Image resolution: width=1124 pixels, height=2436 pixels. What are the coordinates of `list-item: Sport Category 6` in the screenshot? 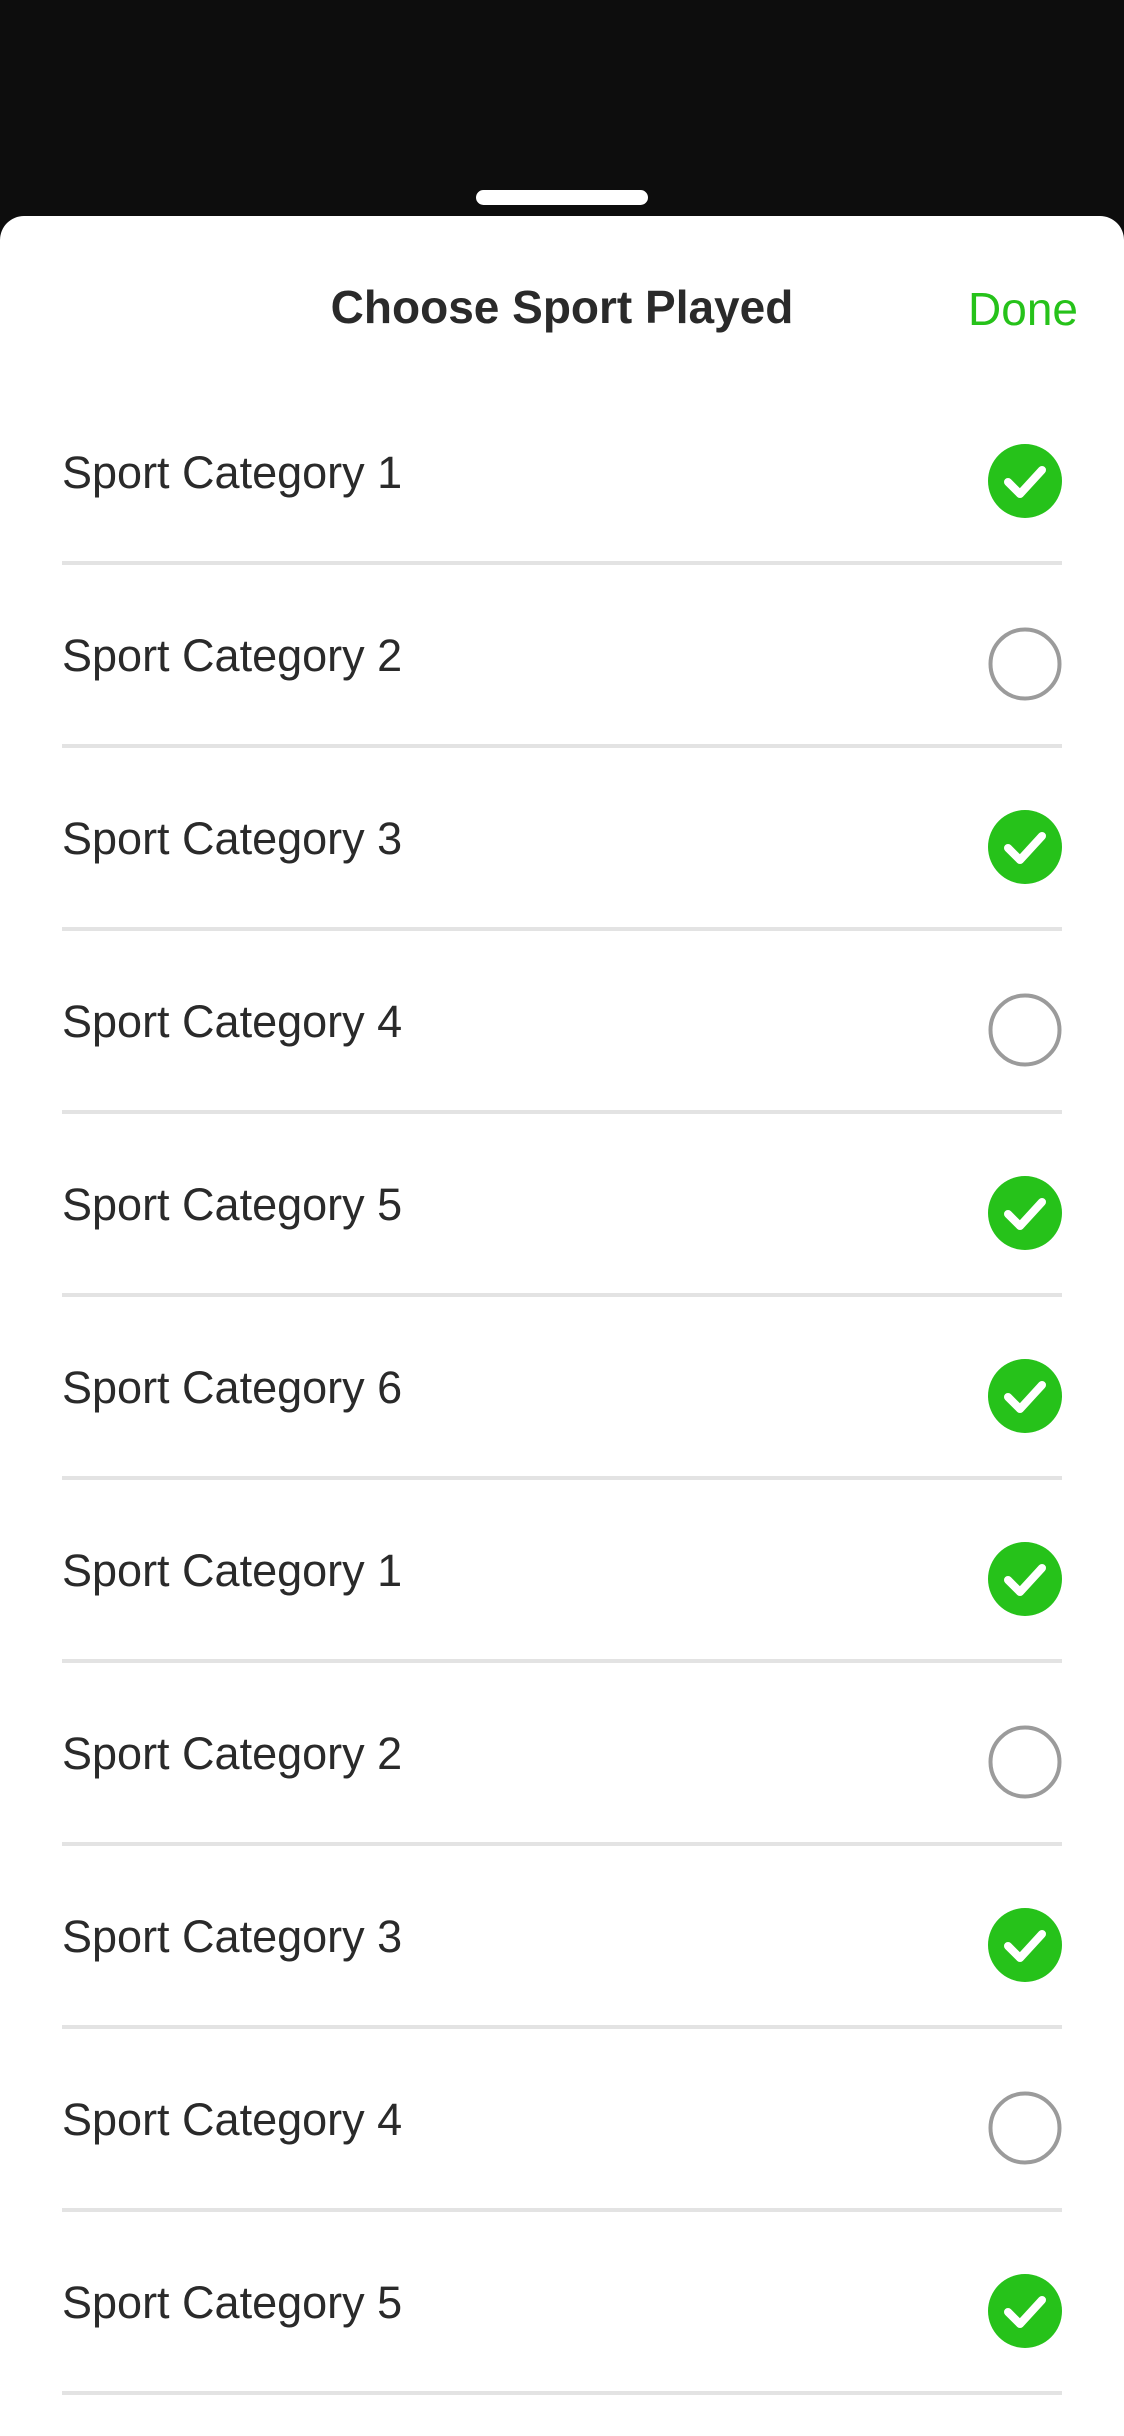 It's located at (562, 1388).